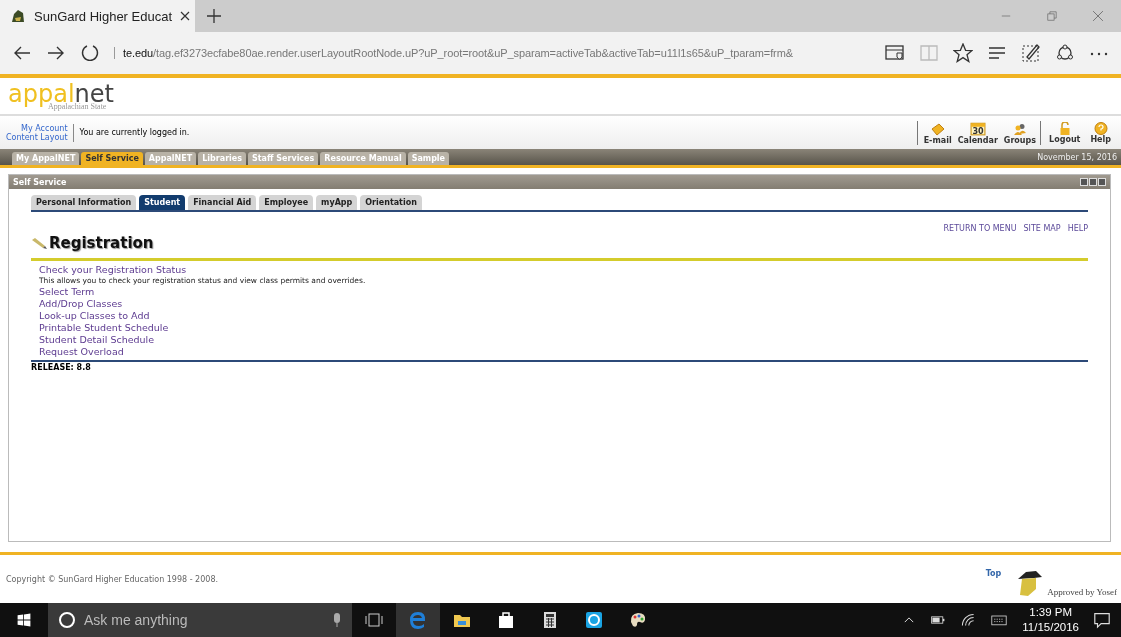 Image resolution: width=1121 pixels, height=637 pixels. I want to click on wifi-icon, so click(968, 620).